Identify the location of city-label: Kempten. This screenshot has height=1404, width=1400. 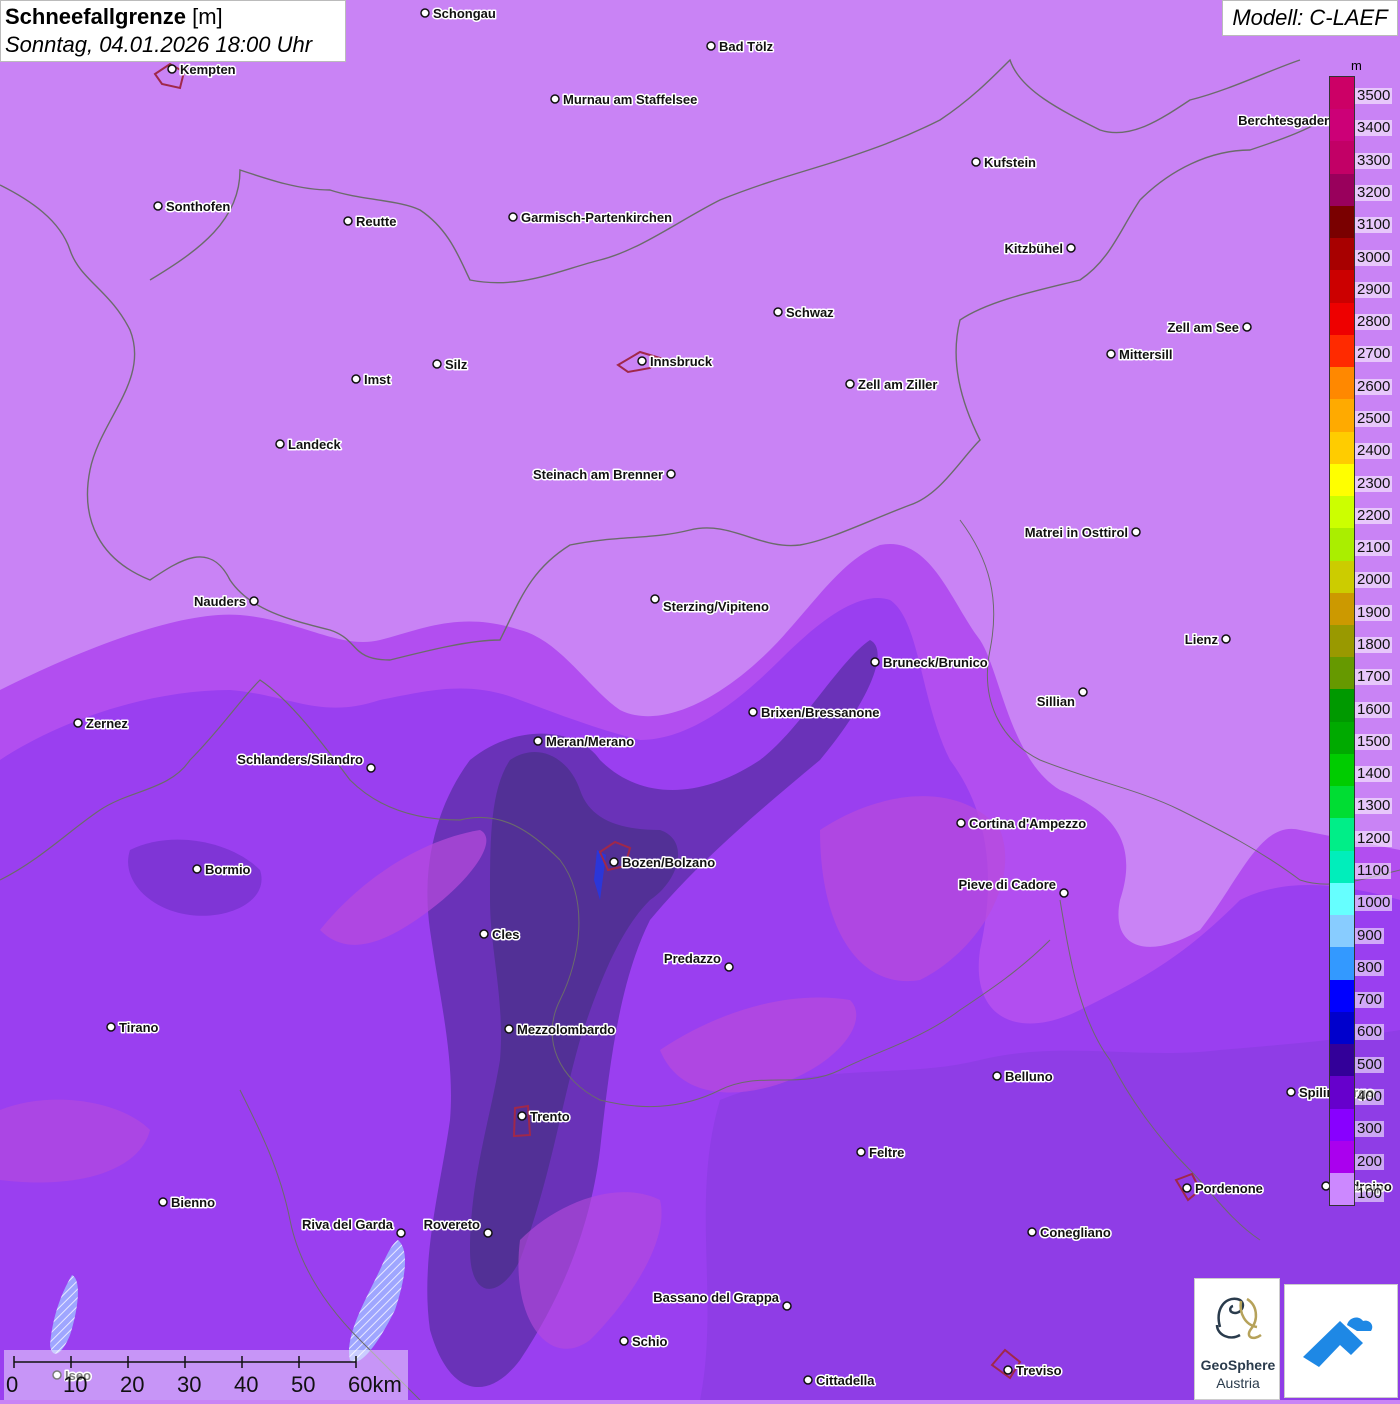
(208, 69).